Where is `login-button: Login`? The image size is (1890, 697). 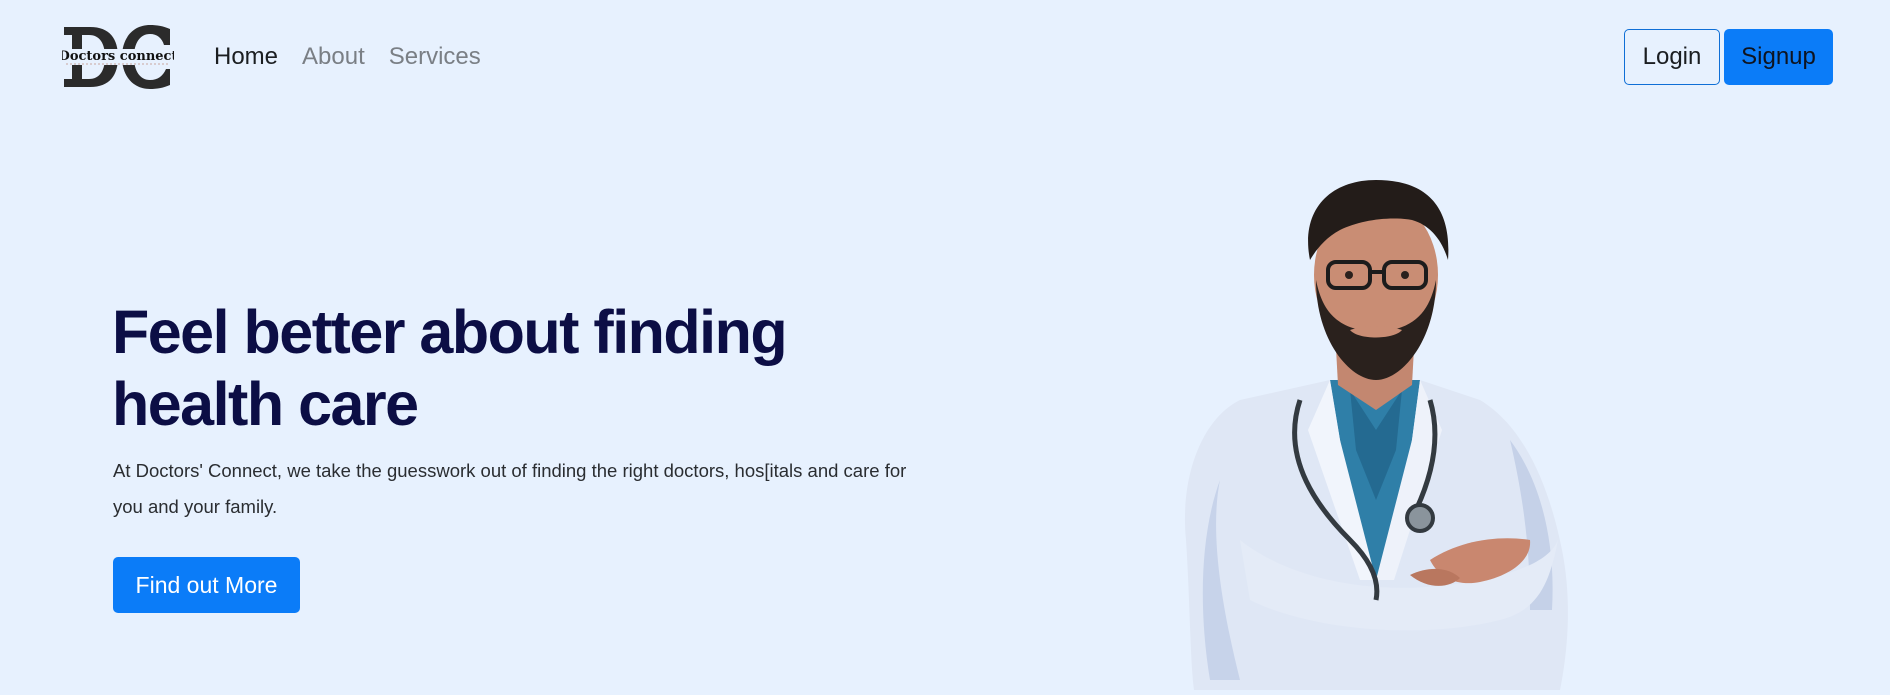
login-button: Login is located at coordinates (1672, 57).